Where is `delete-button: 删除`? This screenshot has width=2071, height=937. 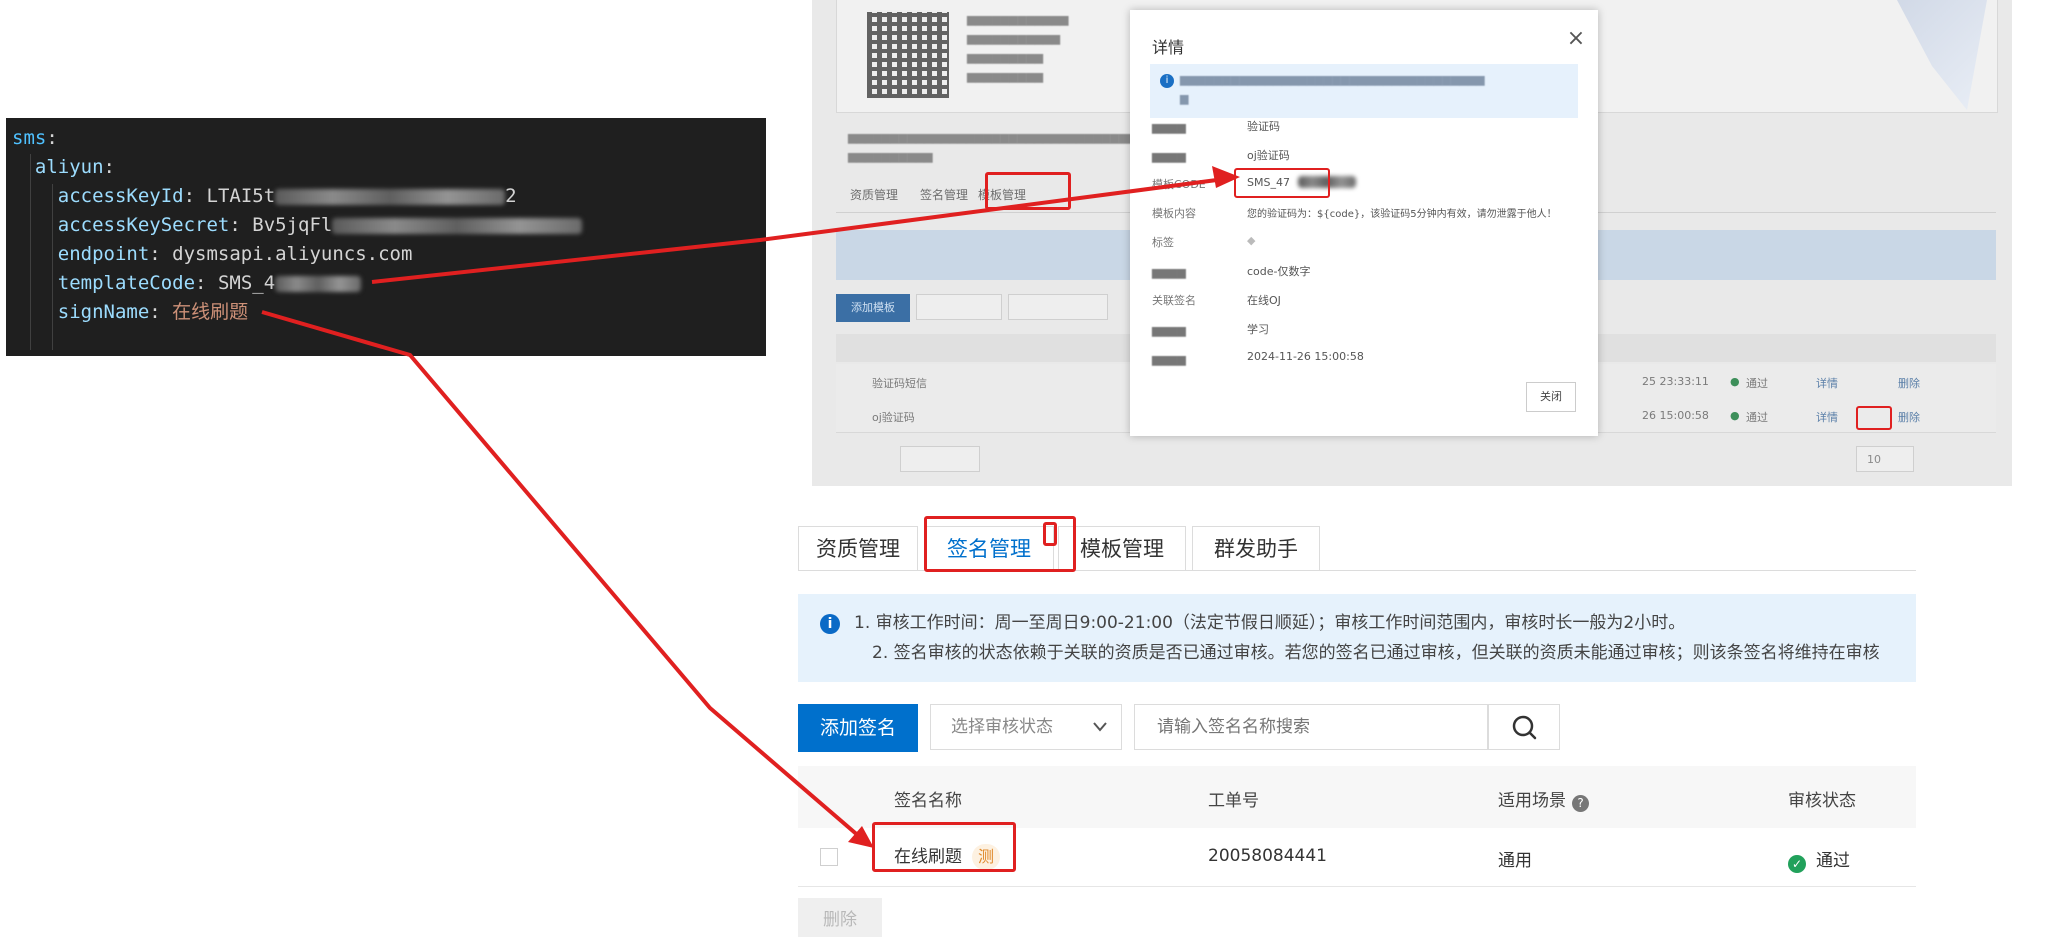
delete-button: 删除 is located at coordinates (840, 917).